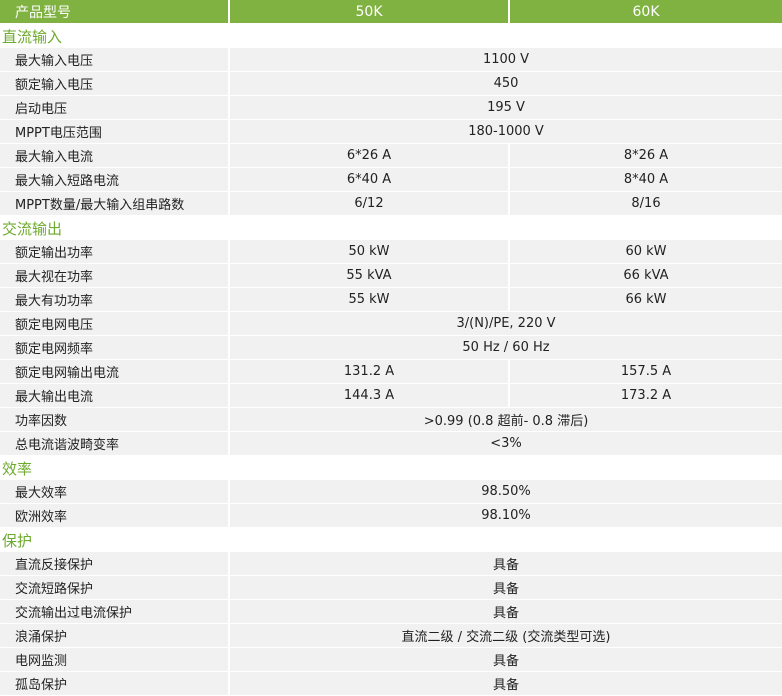 The width and height of the screenshot is (782, 696). Describe the element at coordinates (114, 419) in the screenshot. I see `row-label: 功率因数` at that location.